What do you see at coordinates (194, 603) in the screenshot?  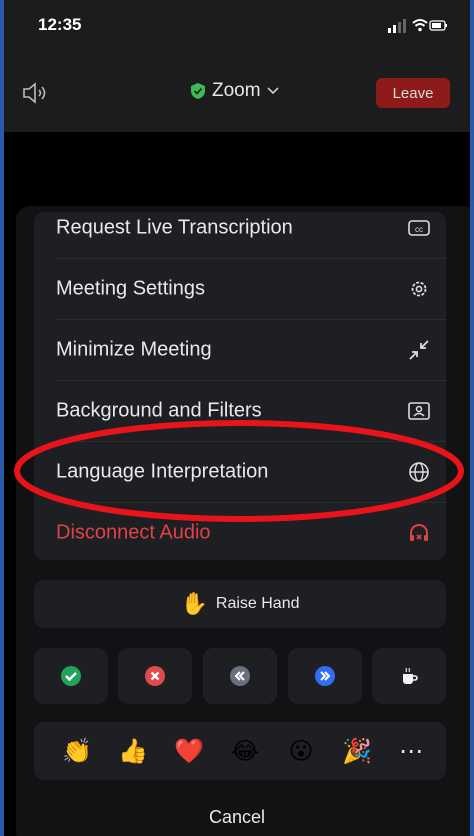 I see `raised-hand-icon: ✋` at bounding box center [194, 603].